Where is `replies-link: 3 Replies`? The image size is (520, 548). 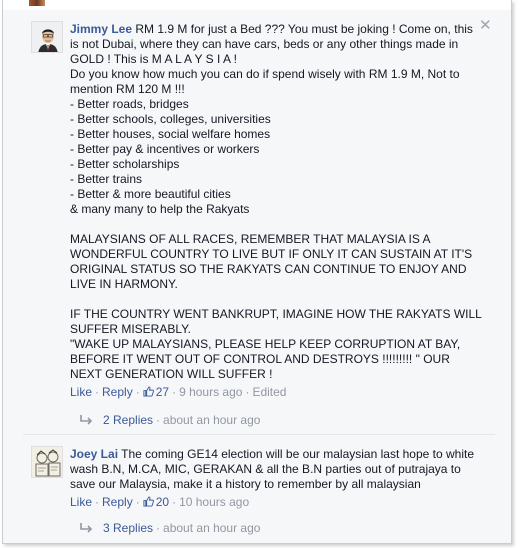
replies-link: 3 Replies is located at coordinates (128, 528).